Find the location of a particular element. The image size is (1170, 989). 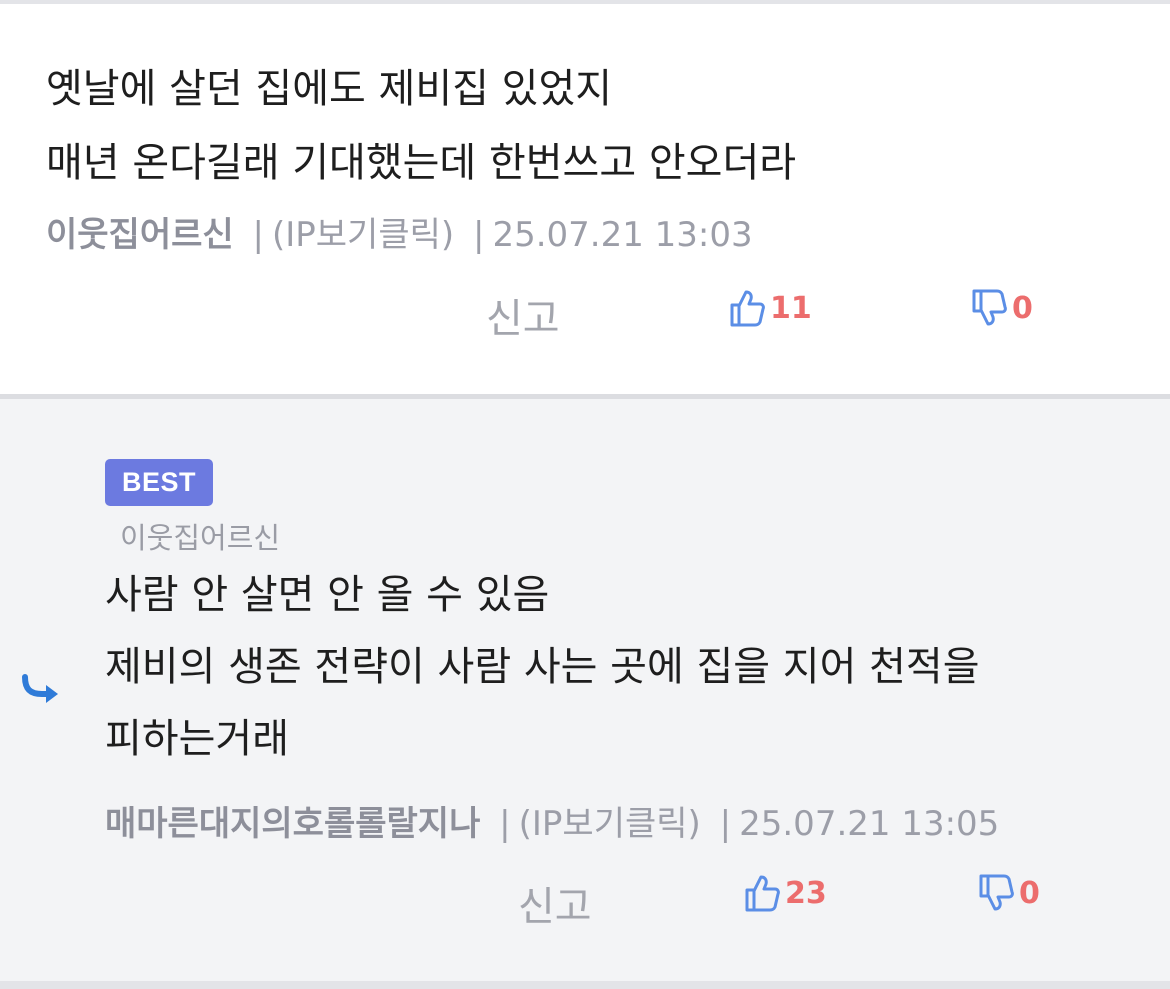

best-badge: BEST is located at coordinates (159, 482).